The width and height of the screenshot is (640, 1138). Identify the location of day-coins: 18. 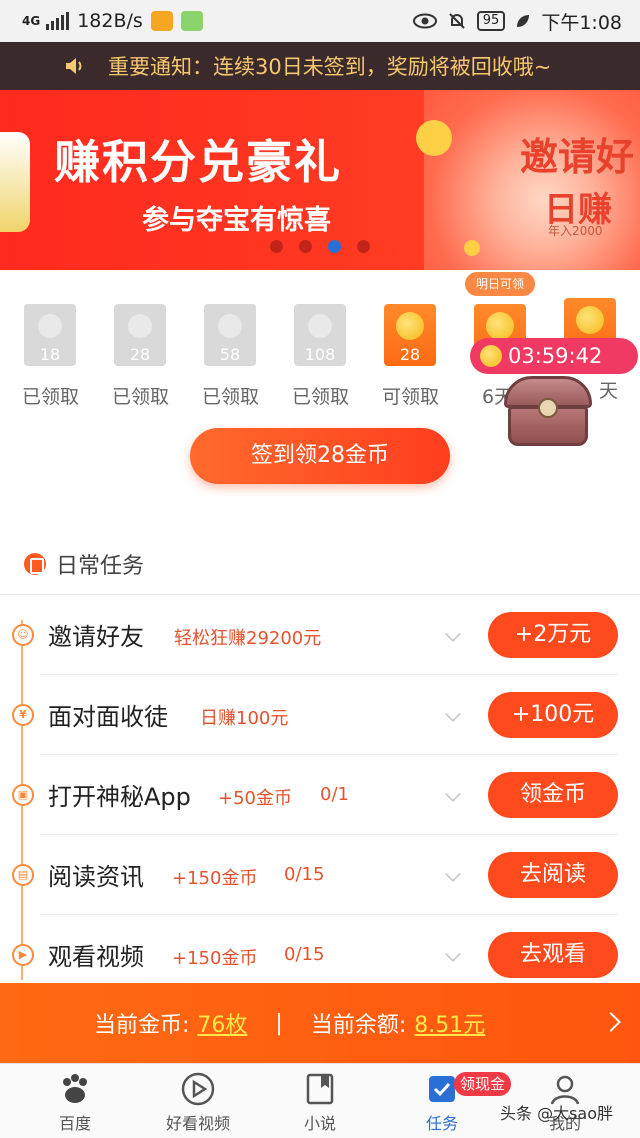
(50, 354).